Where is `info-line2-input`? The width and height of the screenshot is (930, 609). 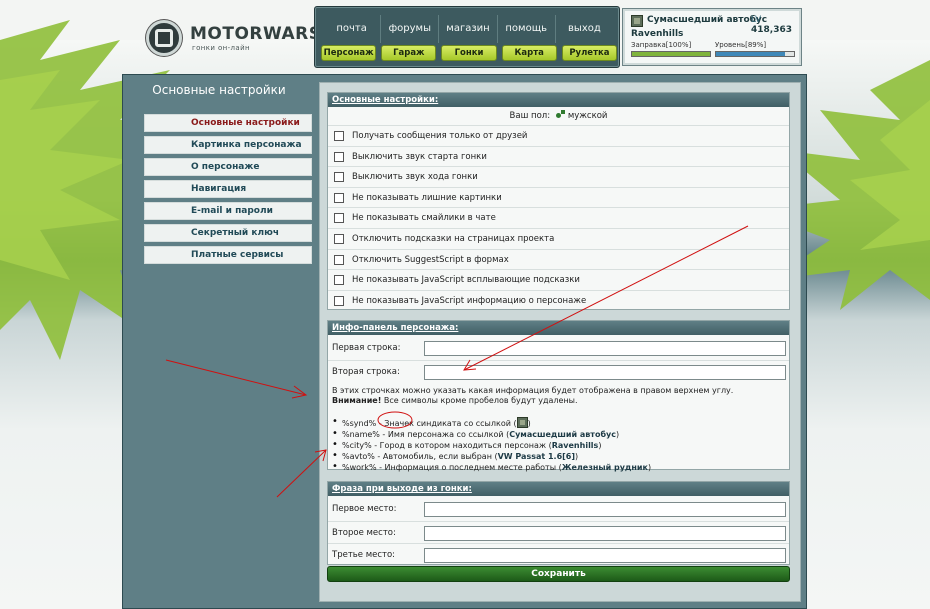 info-line2-input is located at coordinates (605, 372).